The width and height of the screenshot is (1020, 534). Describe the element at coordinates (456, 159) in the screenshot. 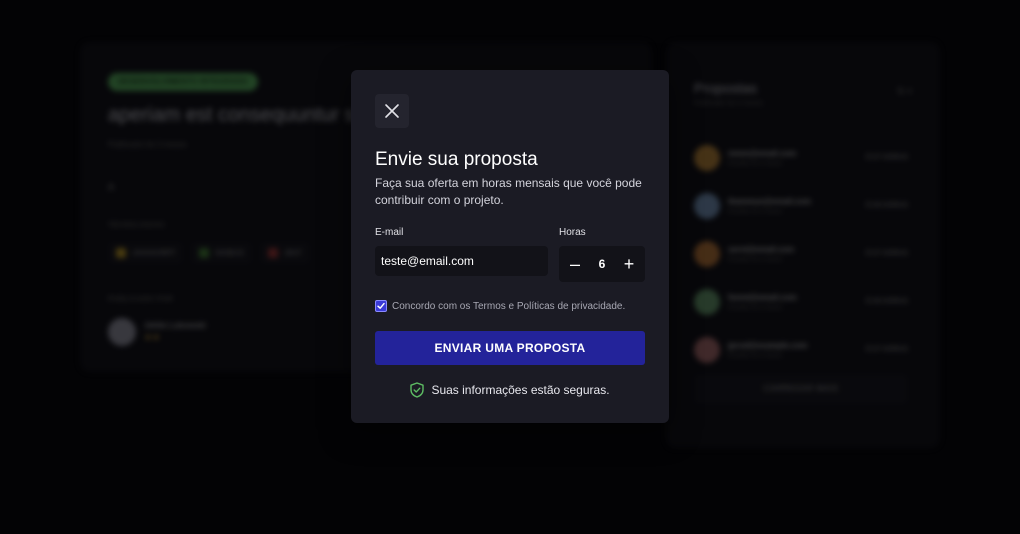

I see `modal-title: Envie sua proposta` at that location.